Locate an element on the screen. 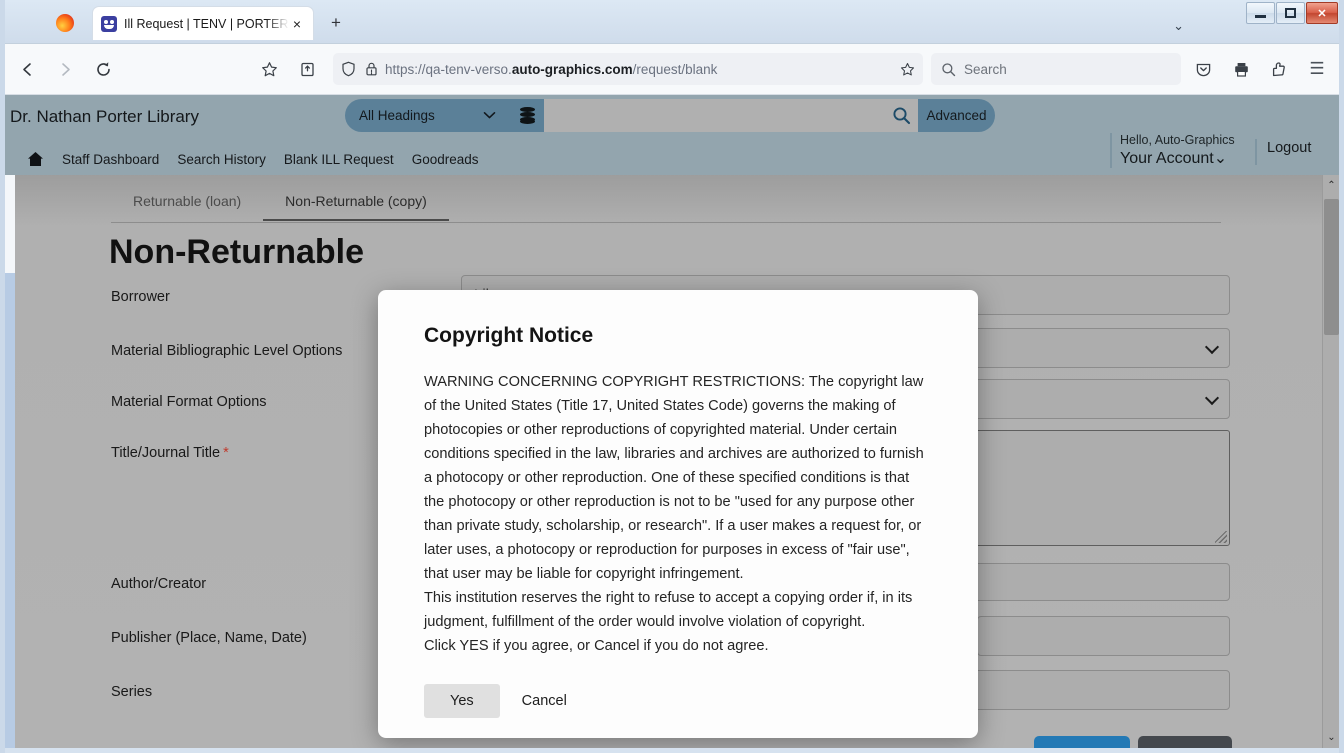 The image size is (1344, 753). search-scope-dropdown: All Headings is located at coordinates (427, 115).